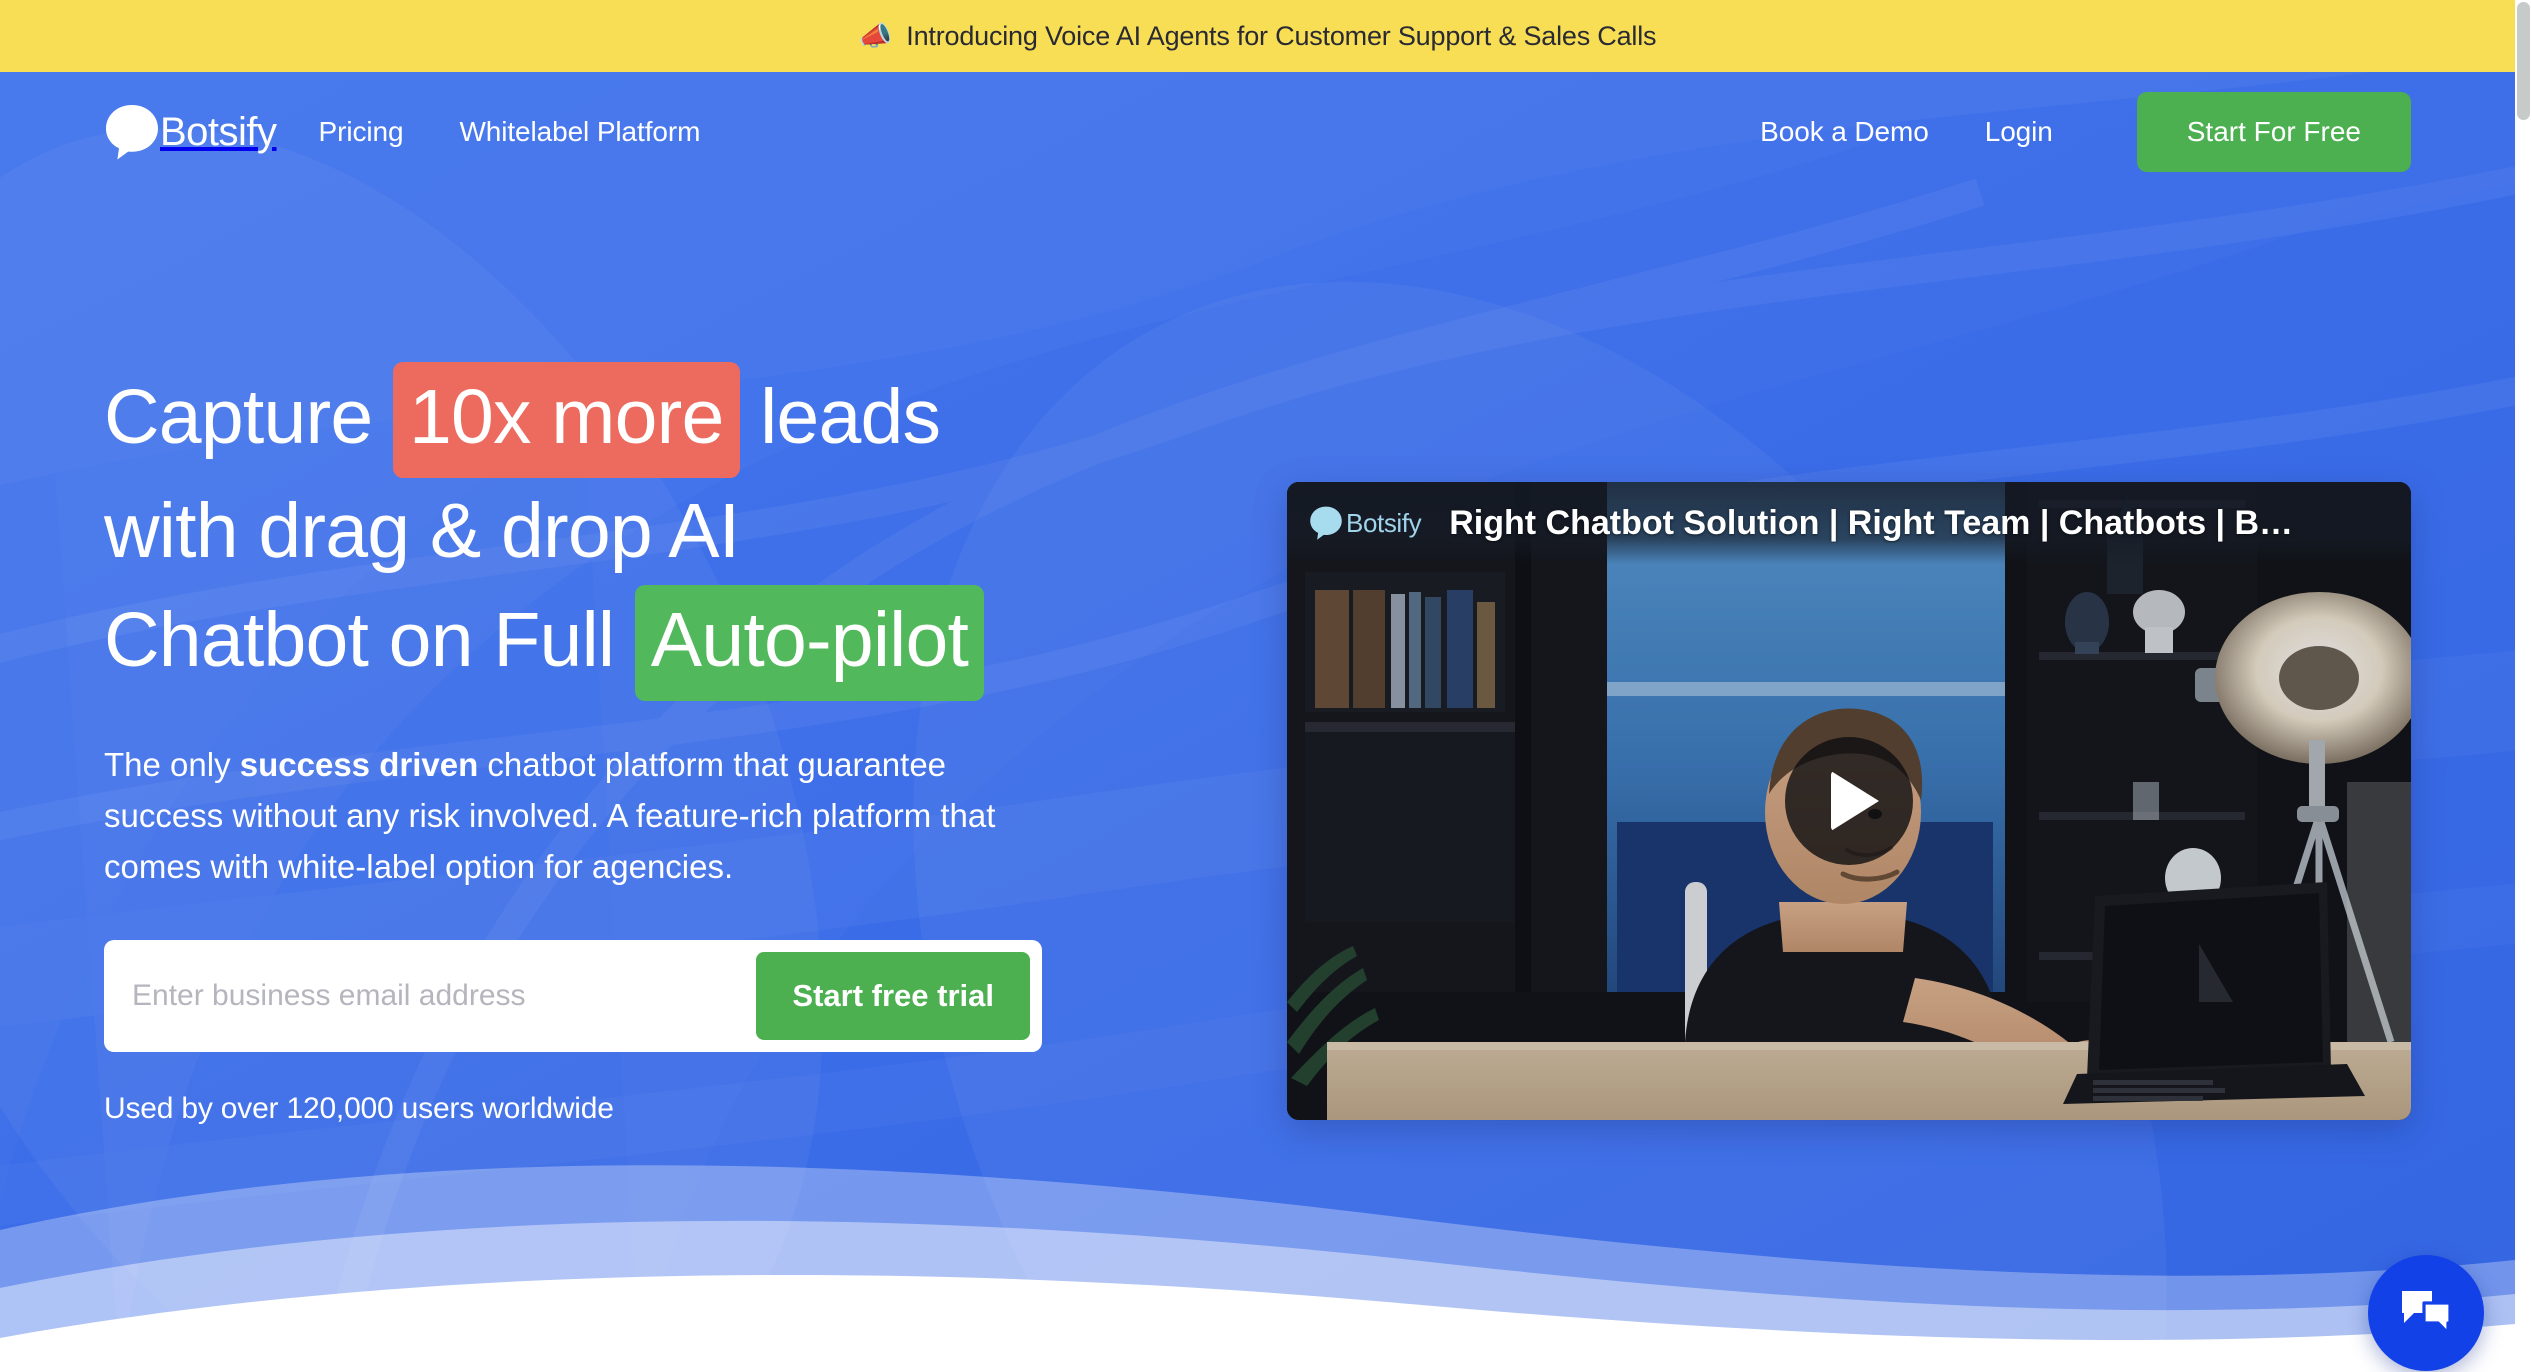 Image resolution: width=2532 pixels, height=1372 pixels. What do you see at coordinates (573, 996) in the screenshot?
I see `trial-signup-form: Start free trial` at bounding box center [573, 996].